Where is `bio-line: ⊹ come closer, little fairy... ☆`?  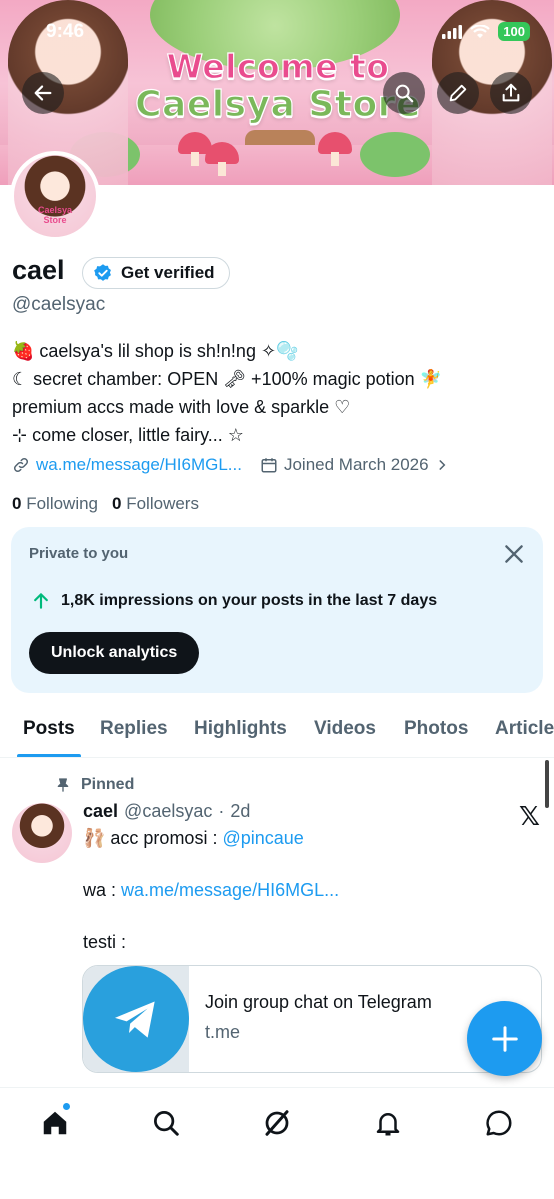
bio-line: ⊹ come closer, little fairy... ☆ is located at coordinates (128, 435).